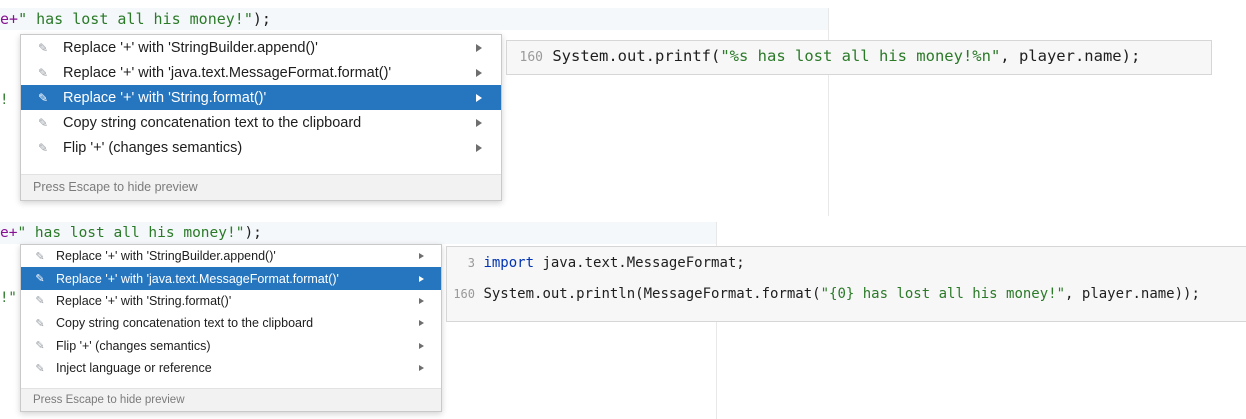 The image size is (1246, 419). I want to click on menu-item-label: Inject language or reference, so click(134, 368).